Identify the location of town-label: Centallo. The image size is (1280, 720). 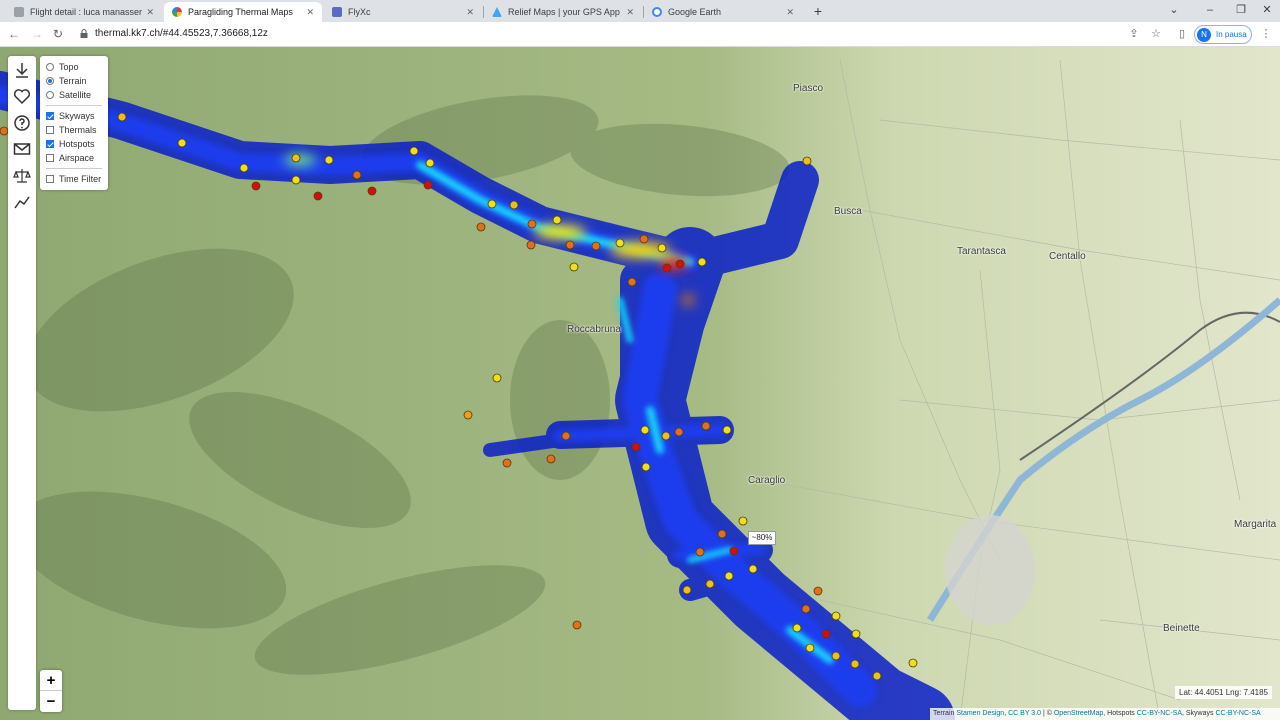
(1067, 256).